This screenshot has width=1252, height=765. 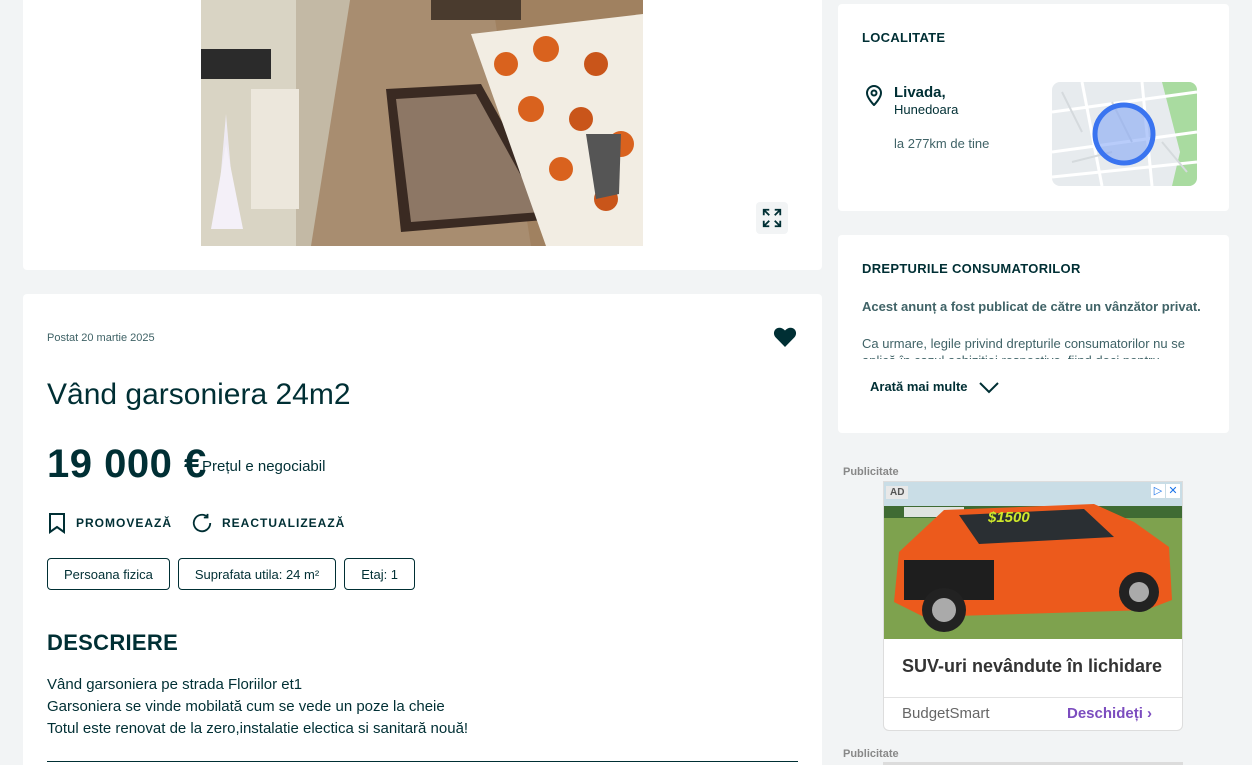 I want to click on heart-icon, so click(x=785, y=337).